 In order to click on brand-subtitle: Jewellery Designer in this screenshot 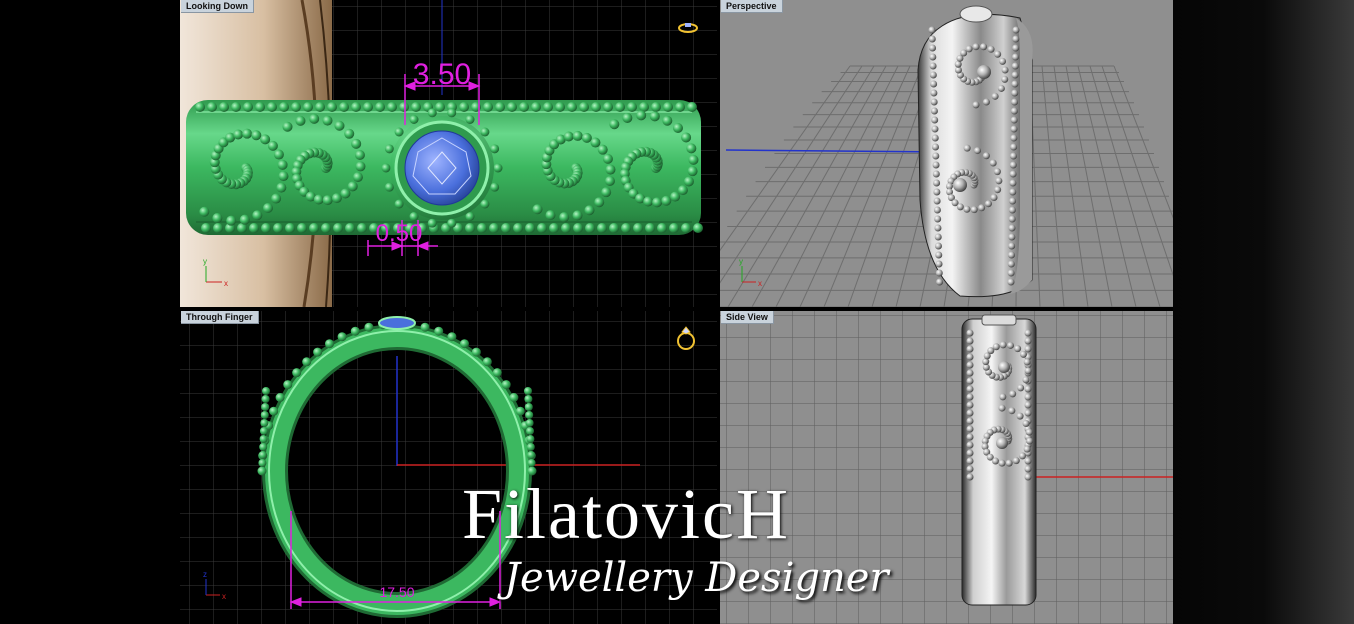, I will do `click(696, 578)`.